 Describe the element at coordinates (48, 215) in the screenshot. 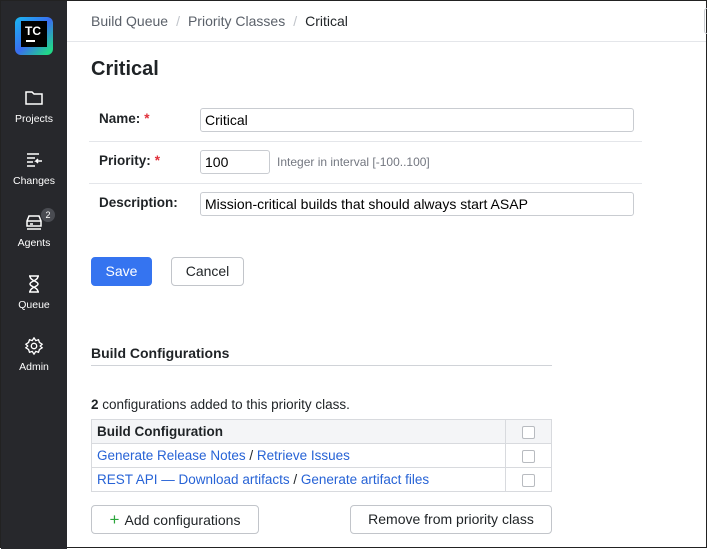

I see `agents-badge: 2` at that location.